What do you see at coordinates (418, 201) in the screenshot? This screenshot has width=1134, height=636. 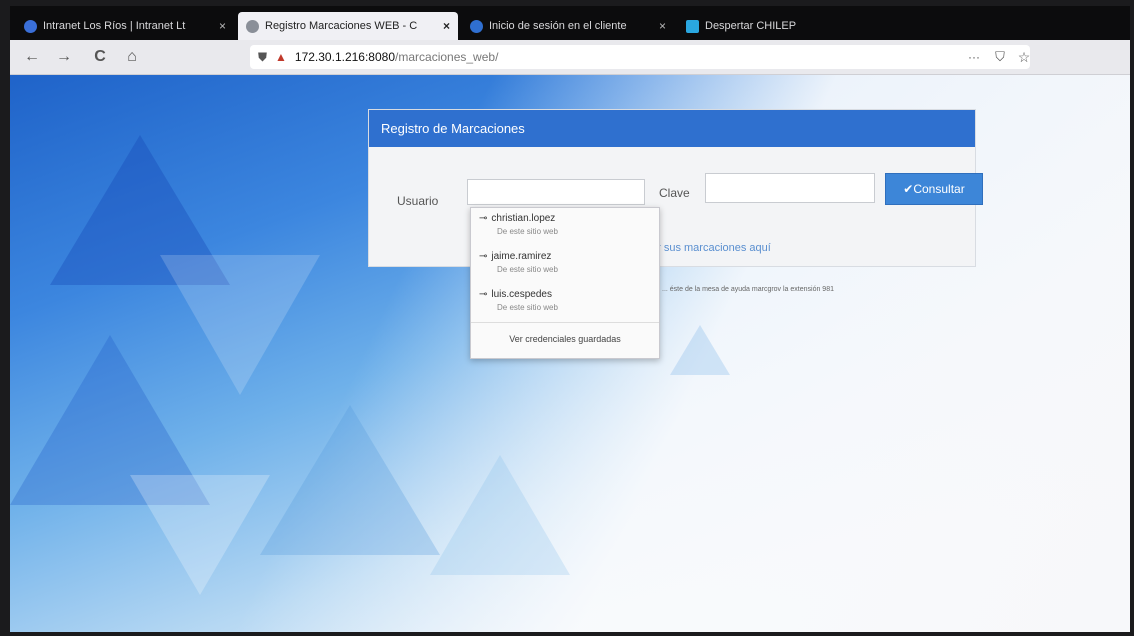 I see `usuario-label: Usuario` at bounding box center [418, 201].